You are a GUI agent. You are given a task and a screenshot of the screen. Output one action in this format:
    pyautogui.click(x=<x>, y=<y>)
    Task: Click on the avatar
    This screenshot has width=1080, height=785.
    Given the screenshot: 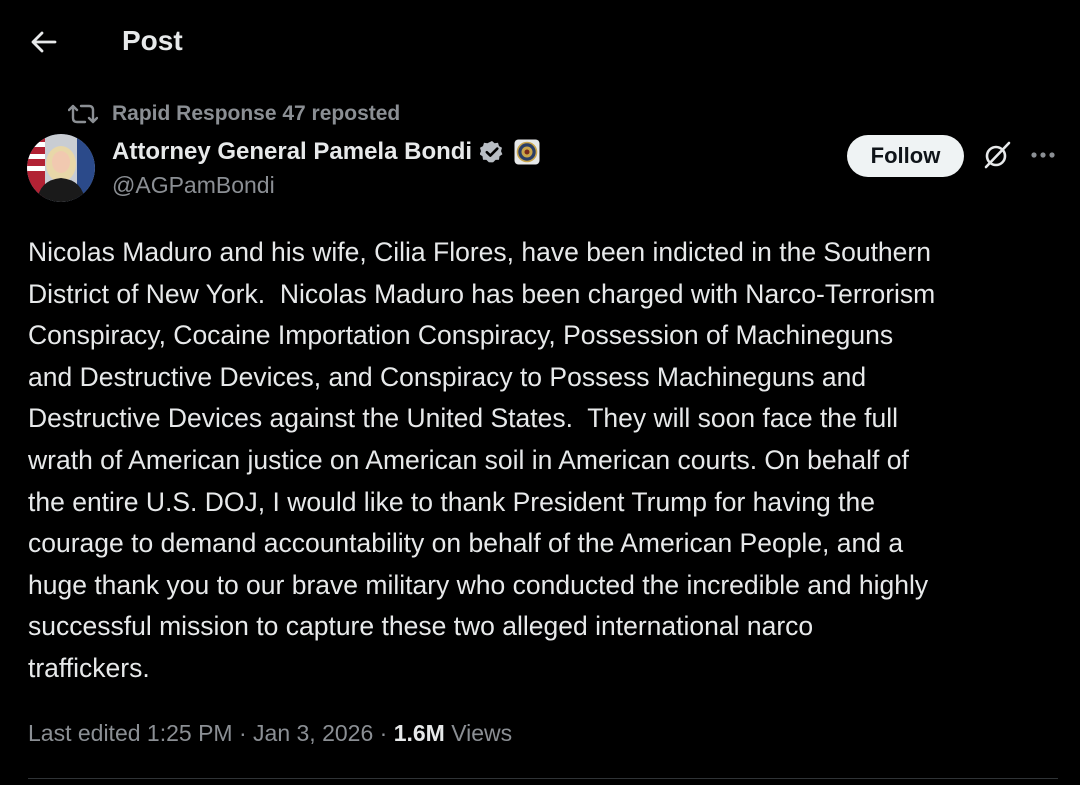 What is the action you would take?
    pyautogui.click(x=61, y=168)
    